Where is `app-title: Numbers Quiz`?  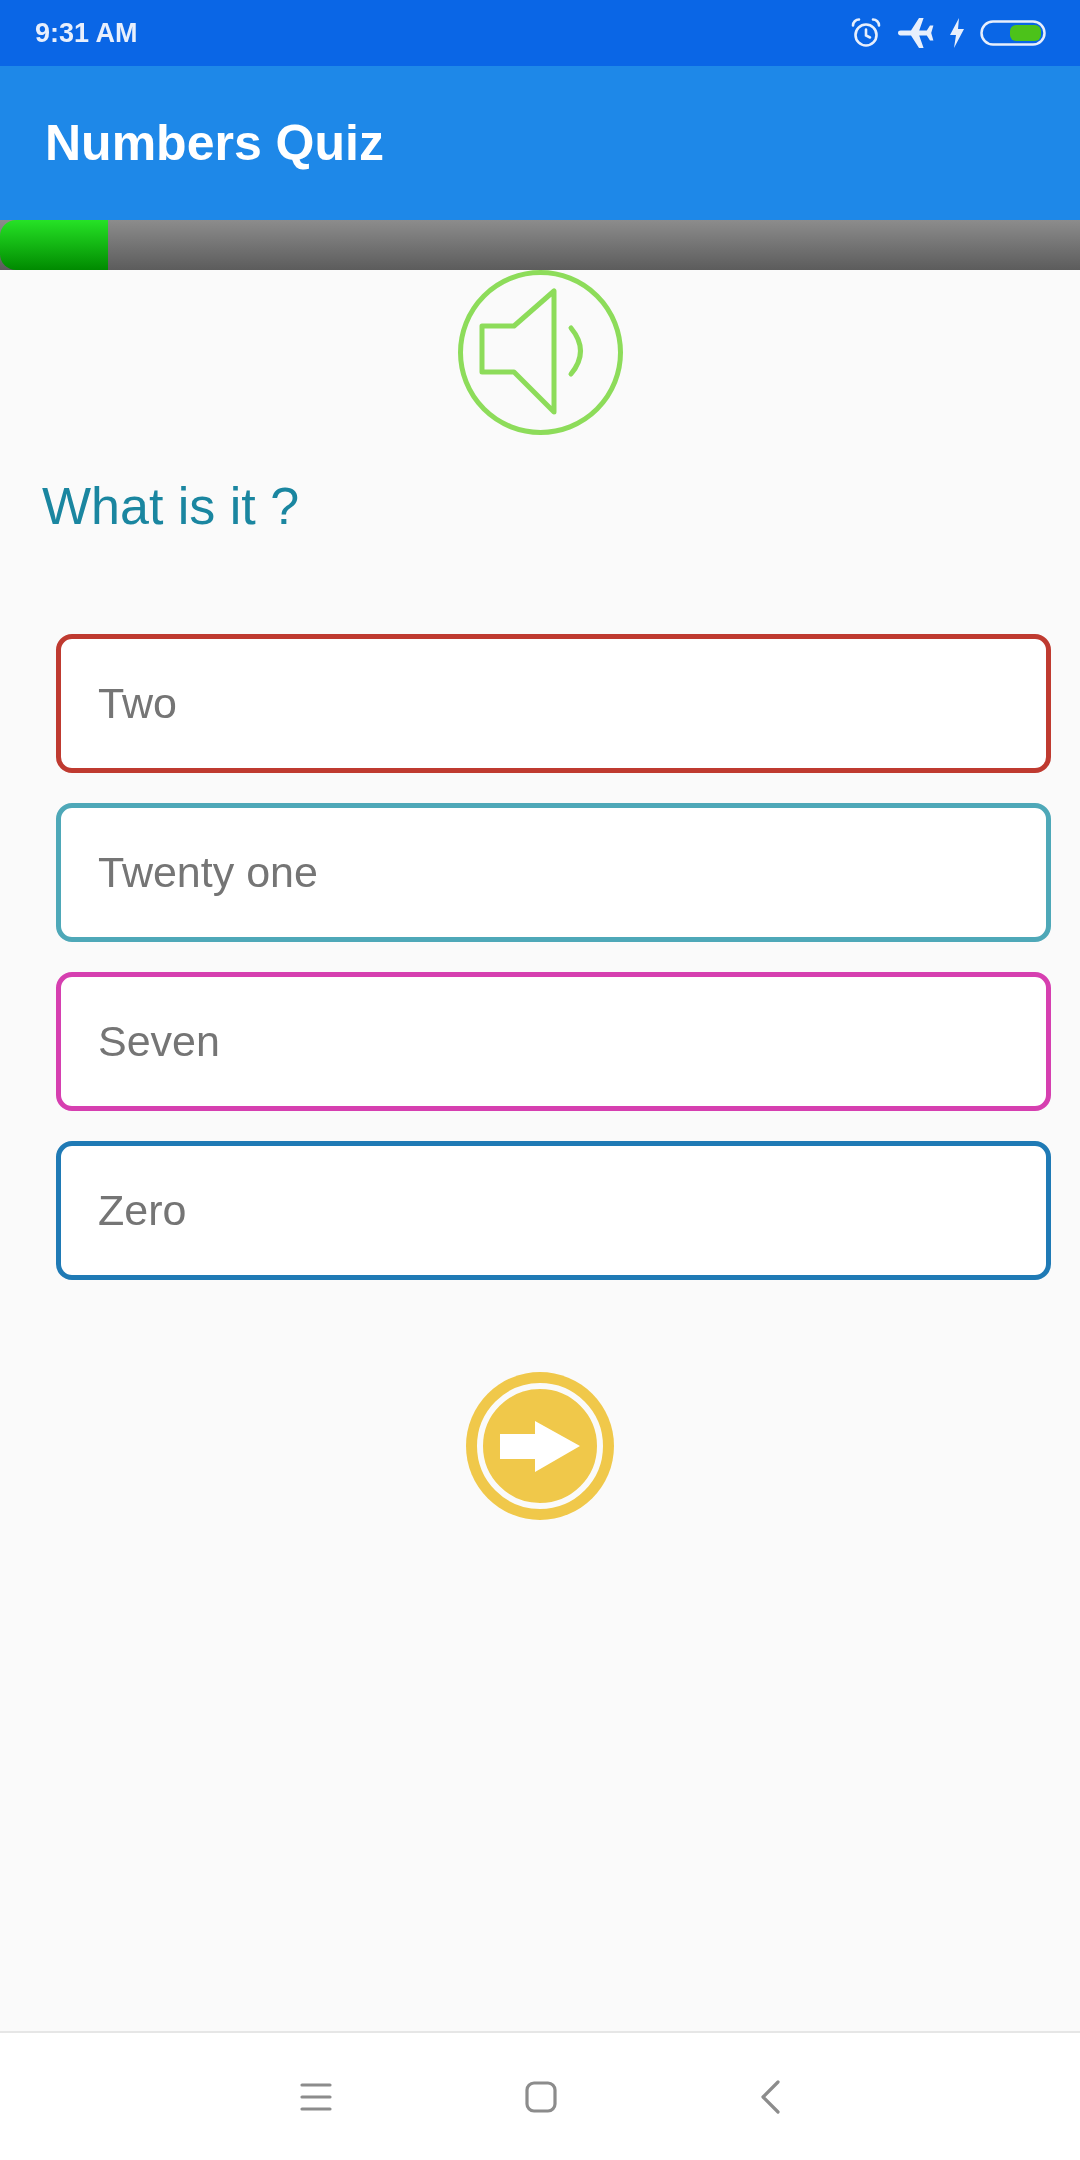
app-title: Numbers Quiz is located at coordinates (214, 143).